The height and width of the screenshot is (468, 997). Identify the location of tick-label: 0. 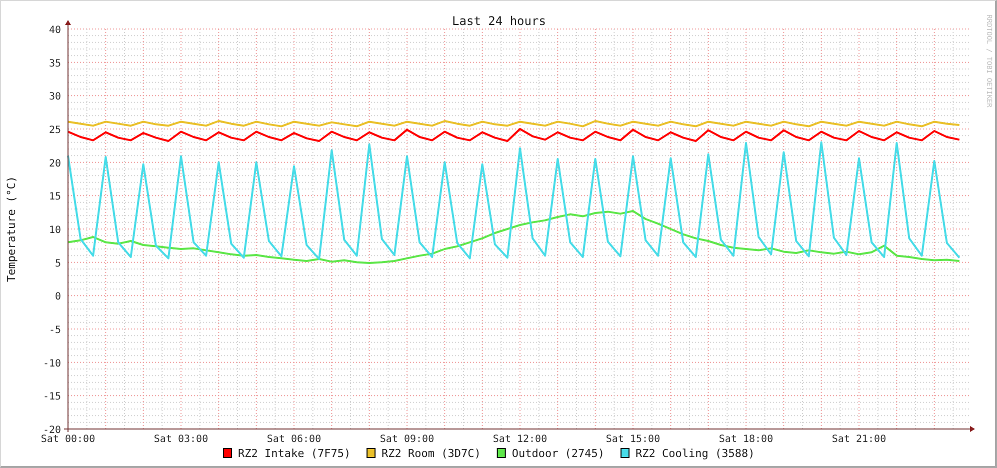
(57, 297).